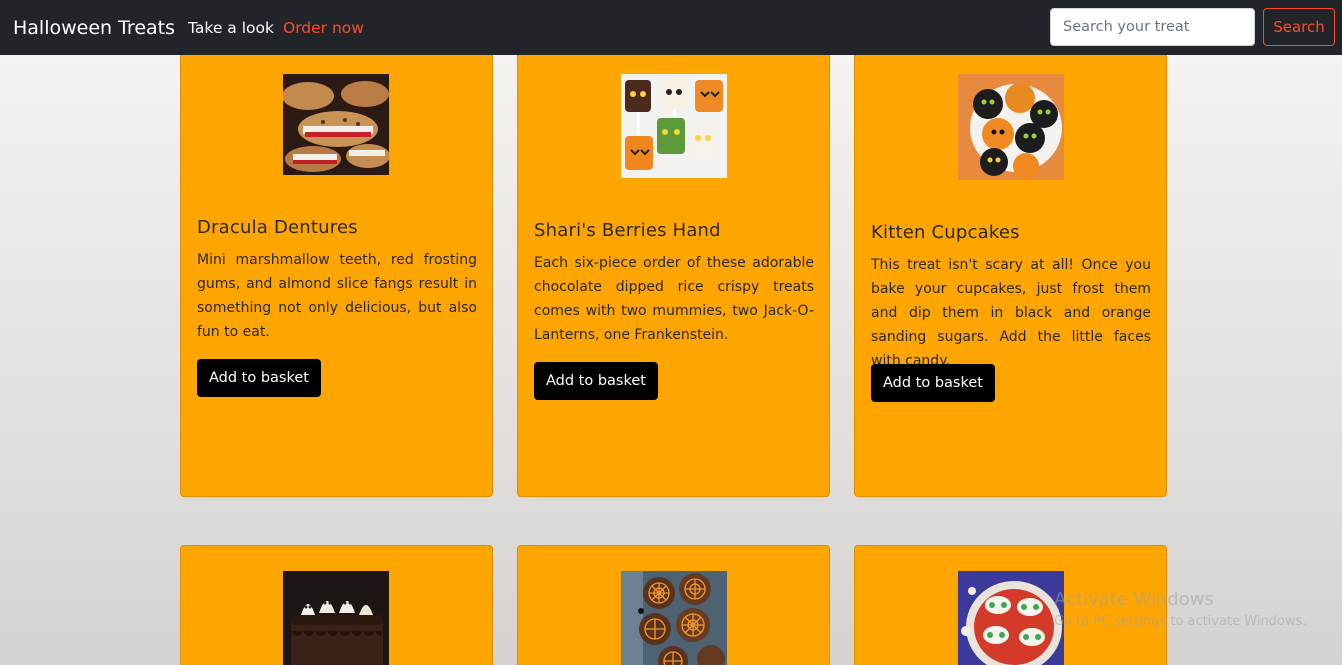  What do you see at coordinates (674, 126) in the screenshot?
I see `rice-crispy-pops-image` at bounding box center [674, 126].